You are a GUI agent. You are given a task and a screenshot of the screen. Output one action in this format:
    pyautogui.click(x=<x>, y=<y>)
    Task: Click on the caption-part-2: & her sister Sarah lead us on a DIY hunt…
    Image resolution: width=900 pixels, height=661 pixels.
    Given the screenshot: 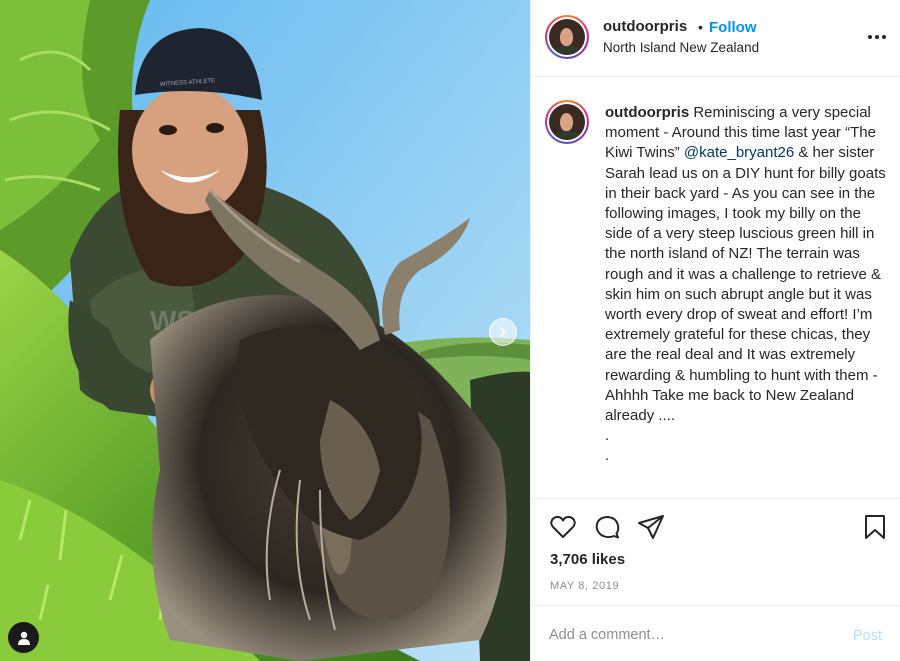 What is the action you would take?
    pyautogui.click(x=745, y=284)
    